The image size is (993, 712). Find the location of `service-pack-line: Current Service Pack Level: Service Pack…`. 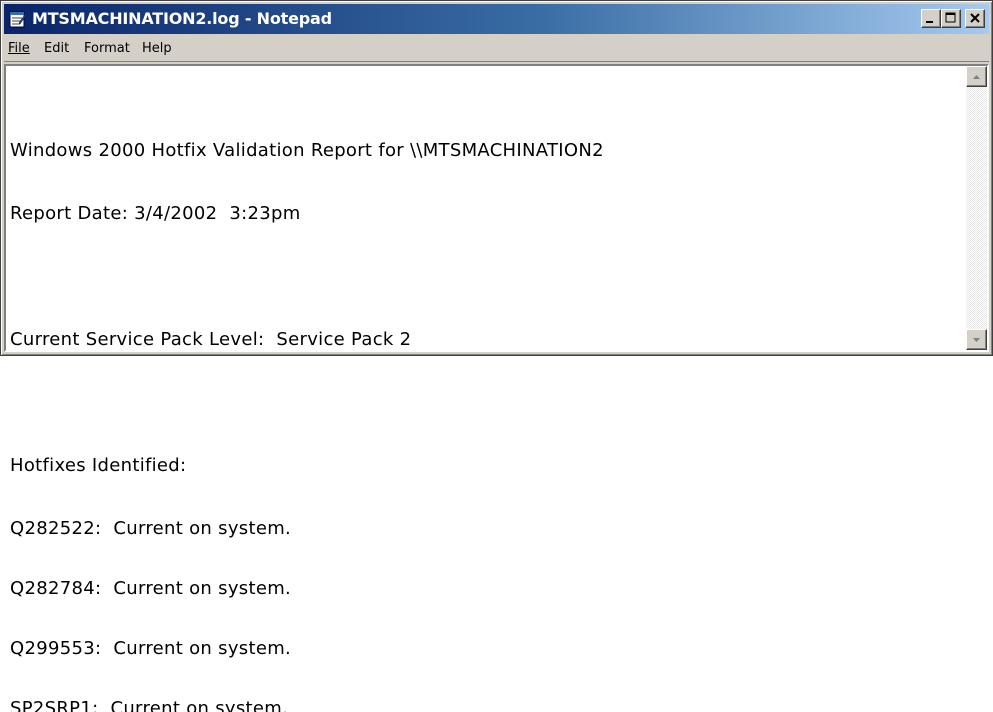

service-pack-line: Current Service Pack Level: Service Pack… is located at coordinates (211, 339).